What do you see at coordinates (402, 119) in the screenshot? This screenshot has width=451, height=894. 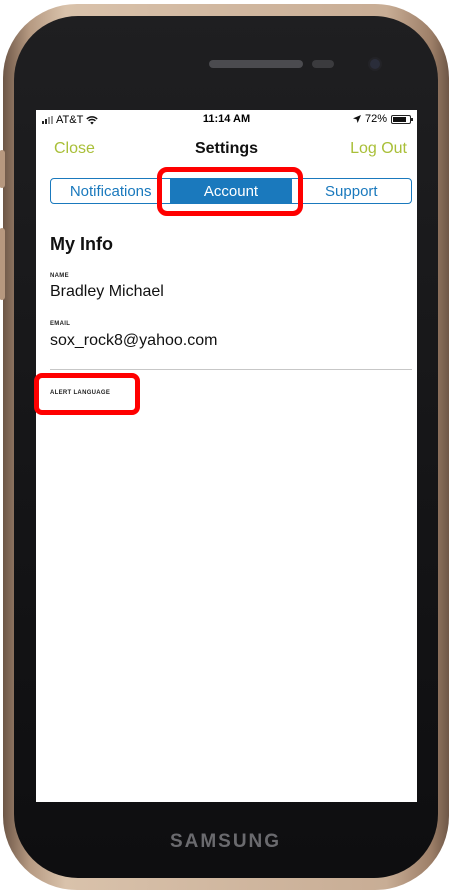 I see `battery-icon` at bounding box center [402, 119].